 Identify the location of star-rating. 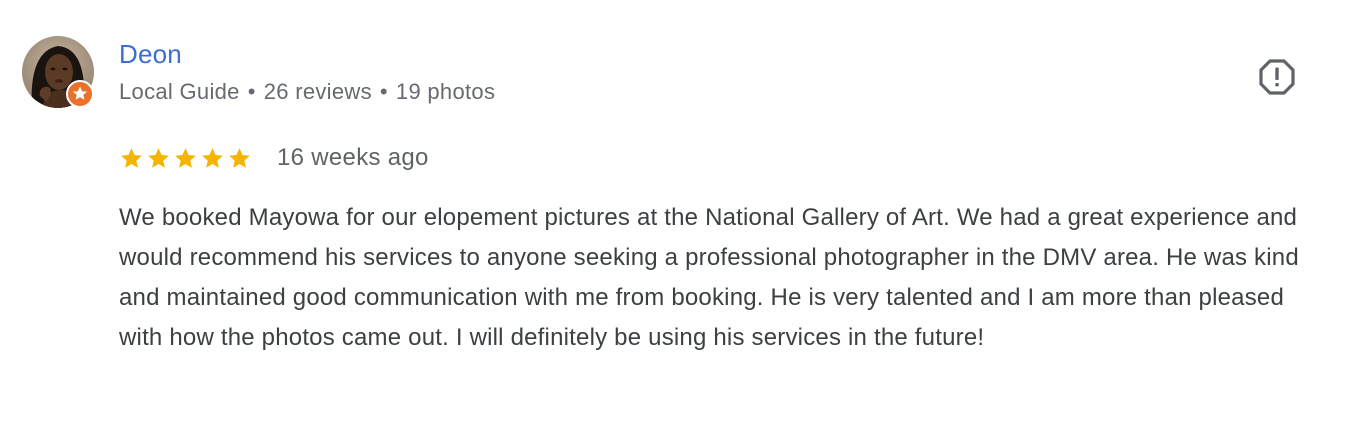
(185, 158).